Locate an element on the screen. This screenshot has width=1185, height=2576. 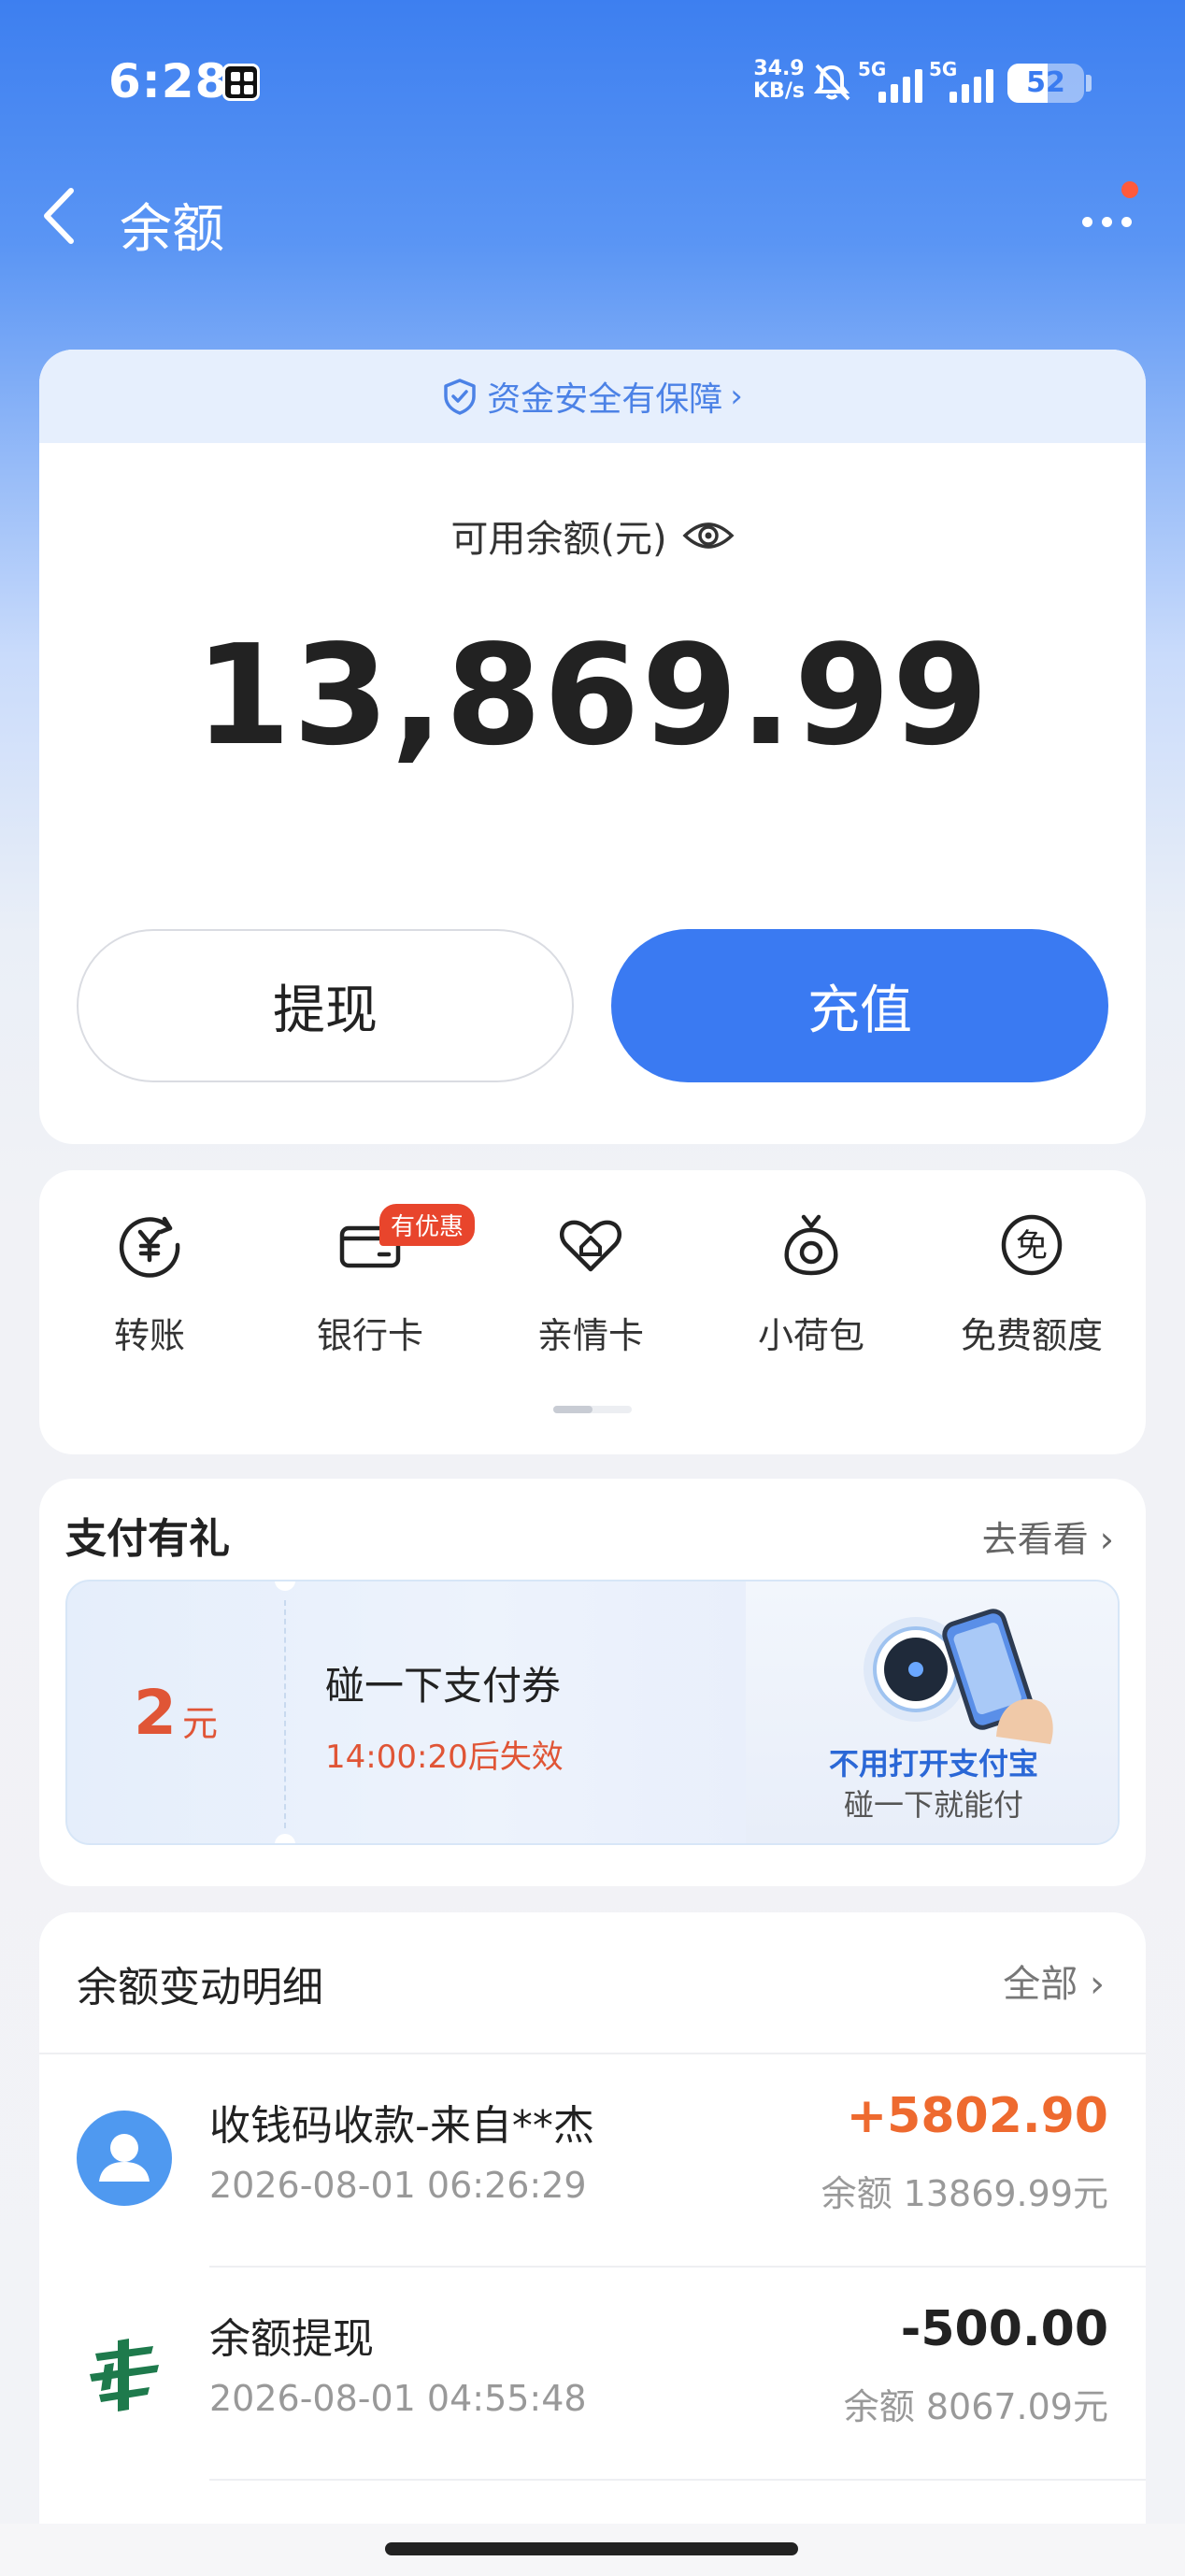
transaction-balance: 余额 13869.99元 is located at coordinates (964, 2193).